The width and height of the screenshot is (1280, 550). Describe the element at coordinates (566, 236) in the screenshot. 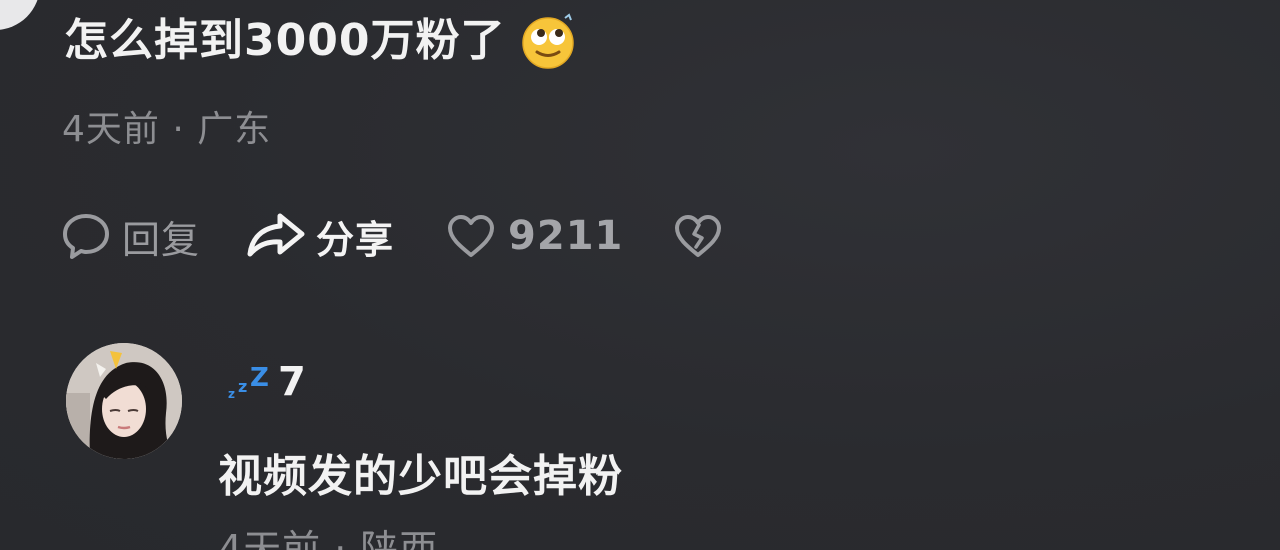

I see `like-count: 9211` at that location.